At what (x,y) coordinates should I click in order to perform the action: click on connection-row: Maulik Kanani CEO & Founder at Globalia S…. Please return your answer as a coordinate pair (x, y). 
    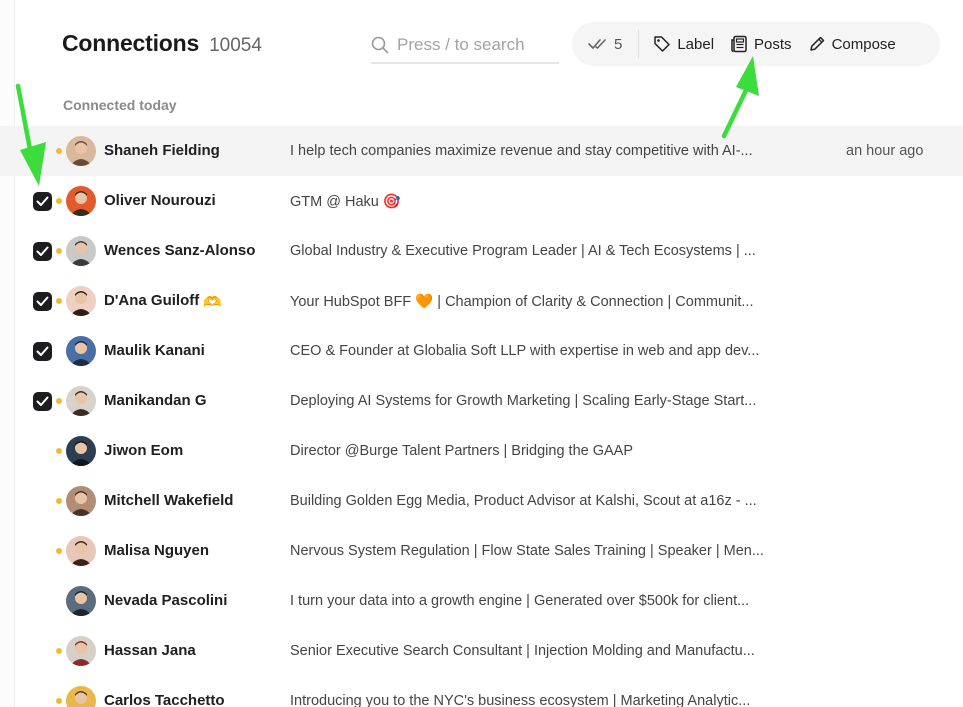
    Looking at the image, I should click on (481, 351).